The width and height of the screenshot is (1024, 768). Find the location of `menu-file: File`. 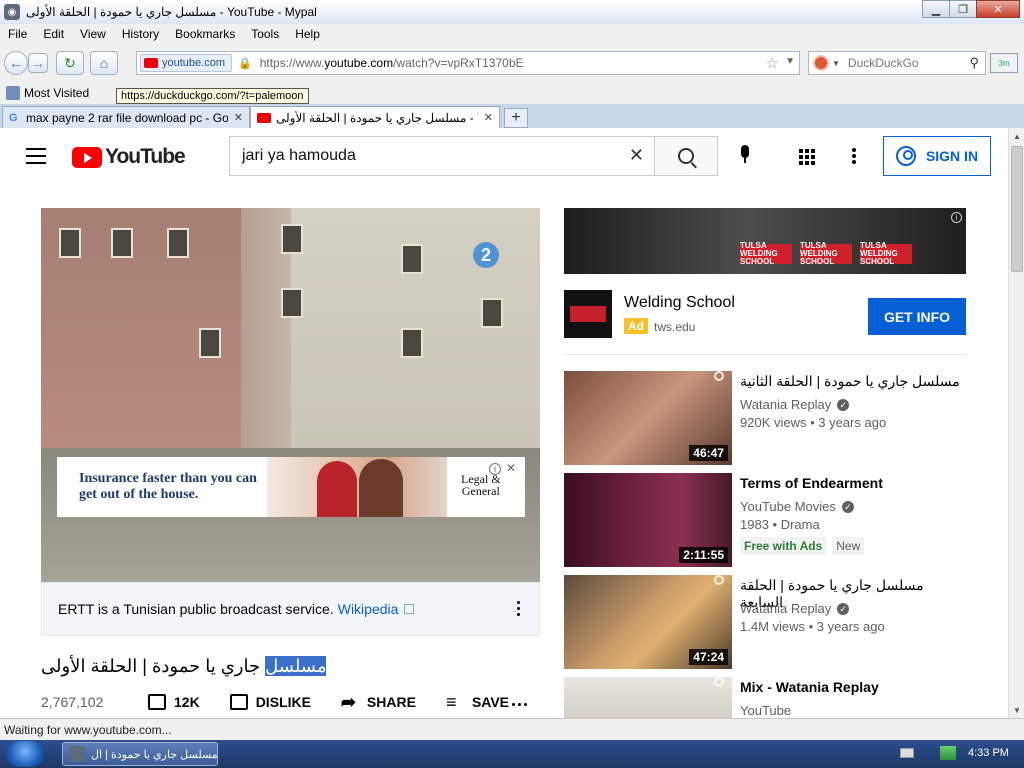

menu-file: File is located at coordinates (17, 34).